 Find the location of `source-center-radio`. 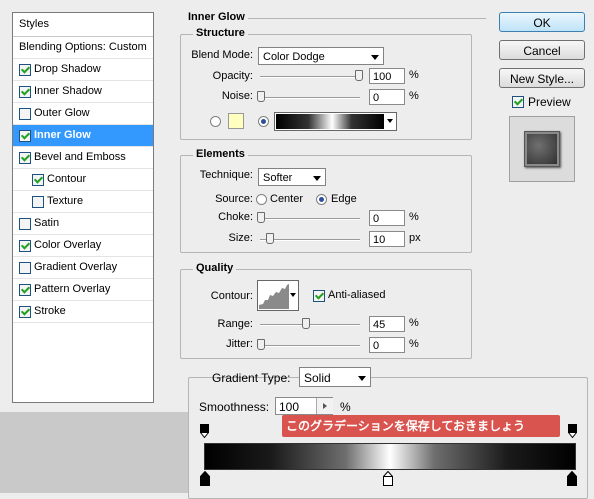

source-center-radio is located at coordinates (261, 199).